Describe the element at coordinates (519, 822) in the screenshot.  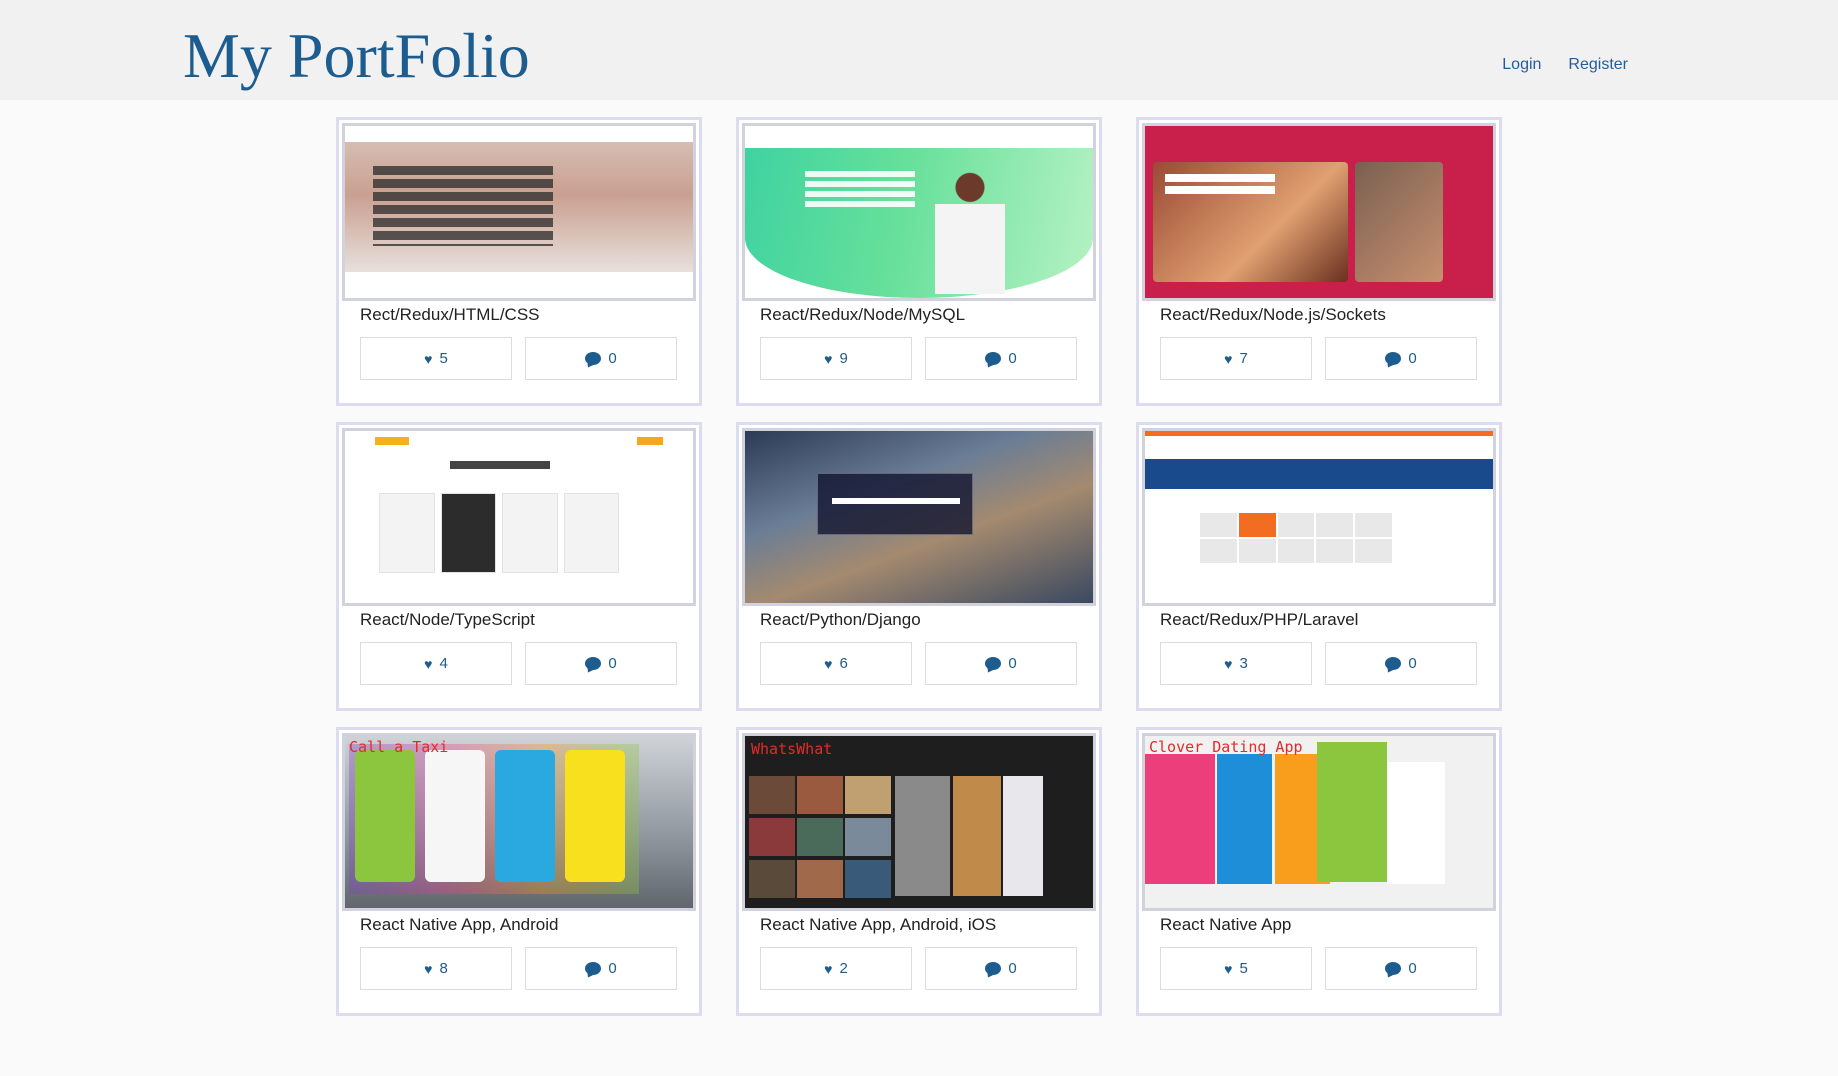
I see `project-thumbnail: Call a Taxi` at that location.